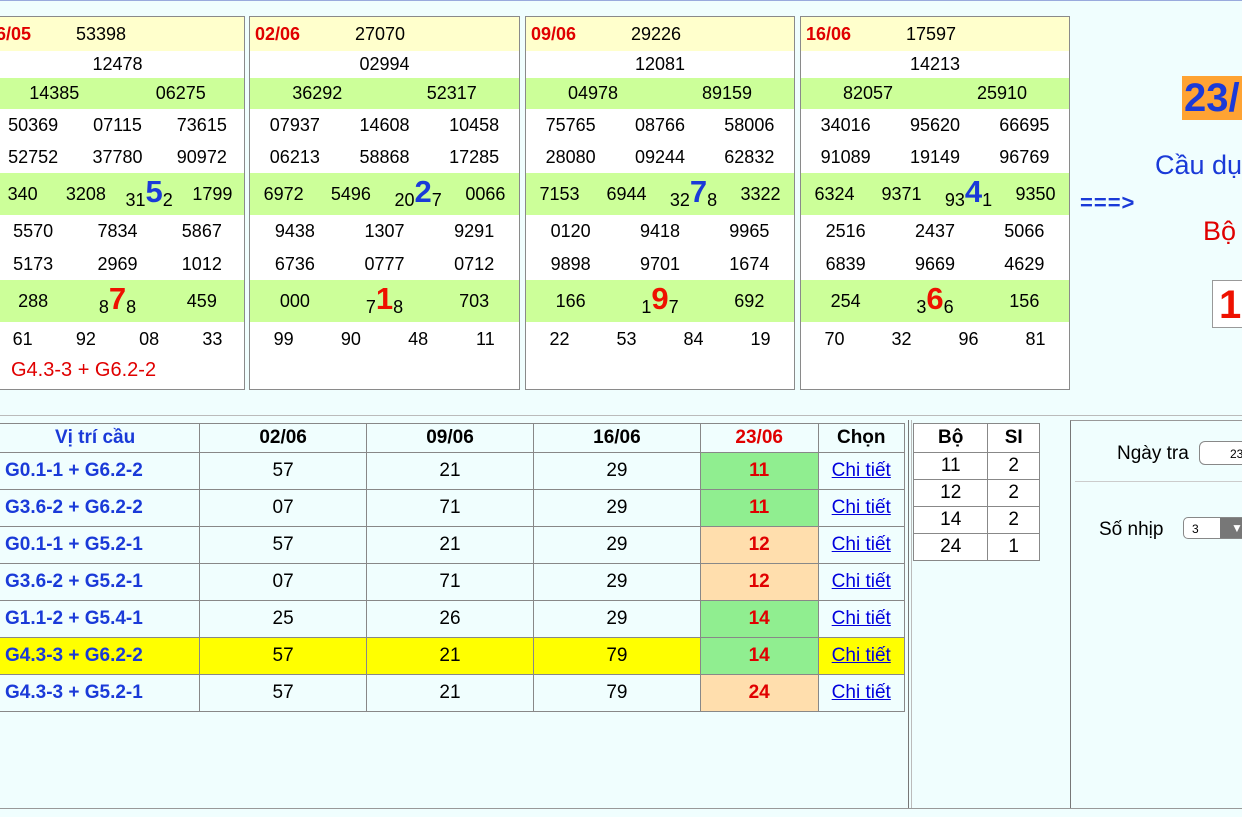 Image resolution: width=1242 pixels, height=817 pixels. What do you see at coordinates (935, 124) in the screenshot?
I see `prize-g3a-1: 95620` at bounding box center [935, 124].